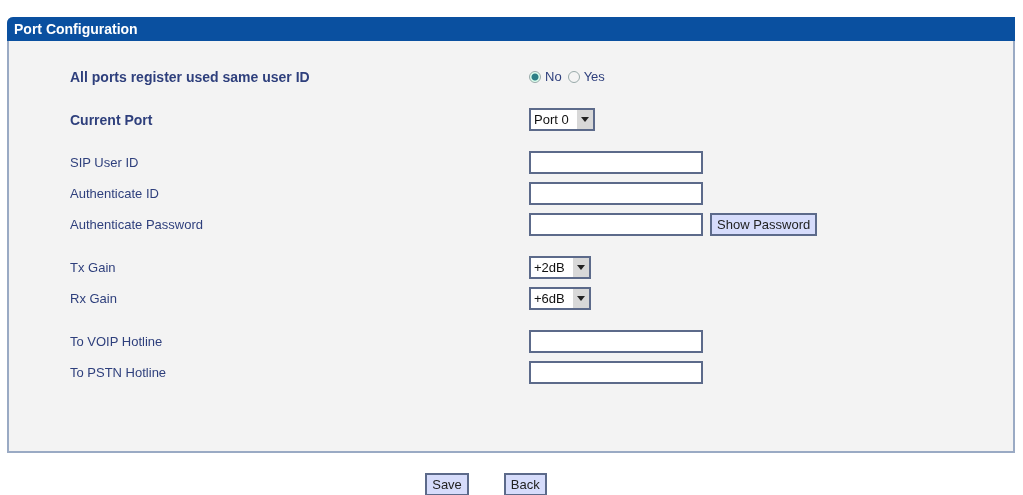 The height and width of the screenshot is (495, 1023). Describe the element at coordinates (117, 341) in the screenshot. I see `field-label: To VOIP Hotline` at that location.